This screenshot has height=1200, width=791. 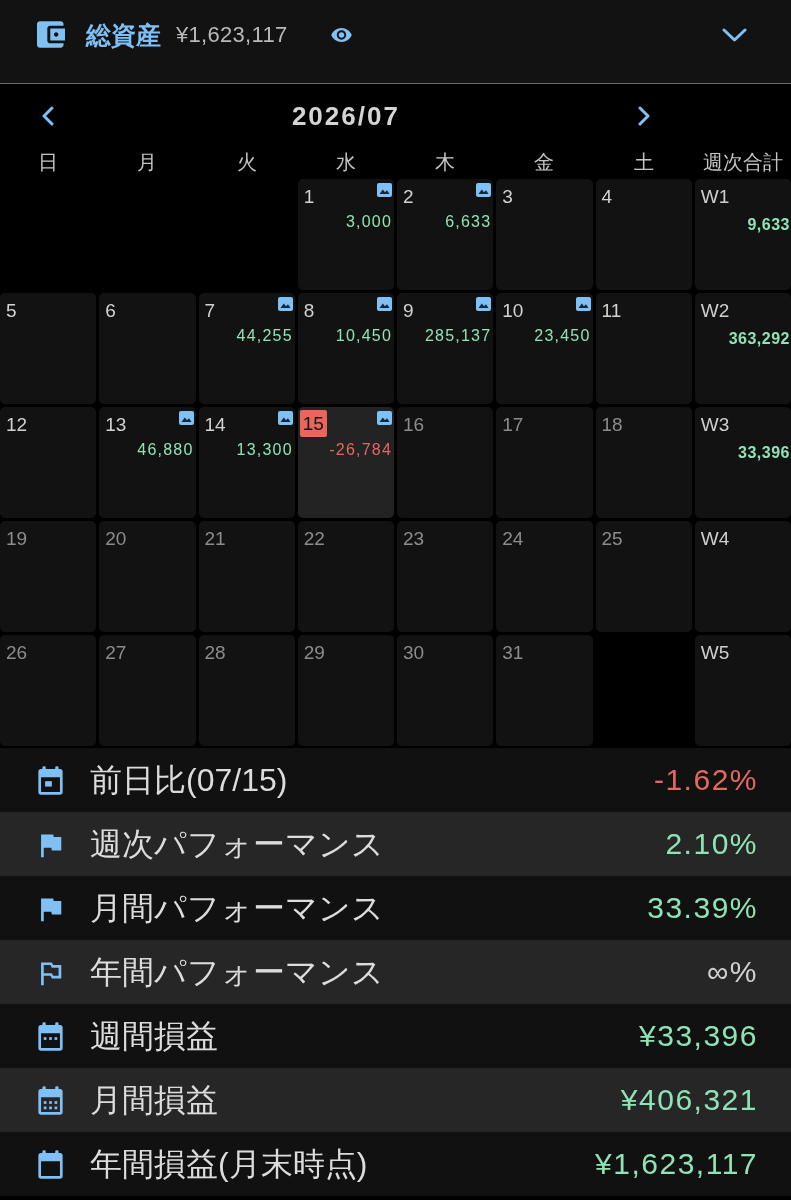 What do you see at coordinates (50, 1100) in the screenshot?
I see `calendar-month-icon` at bounding box center [50, 1100].